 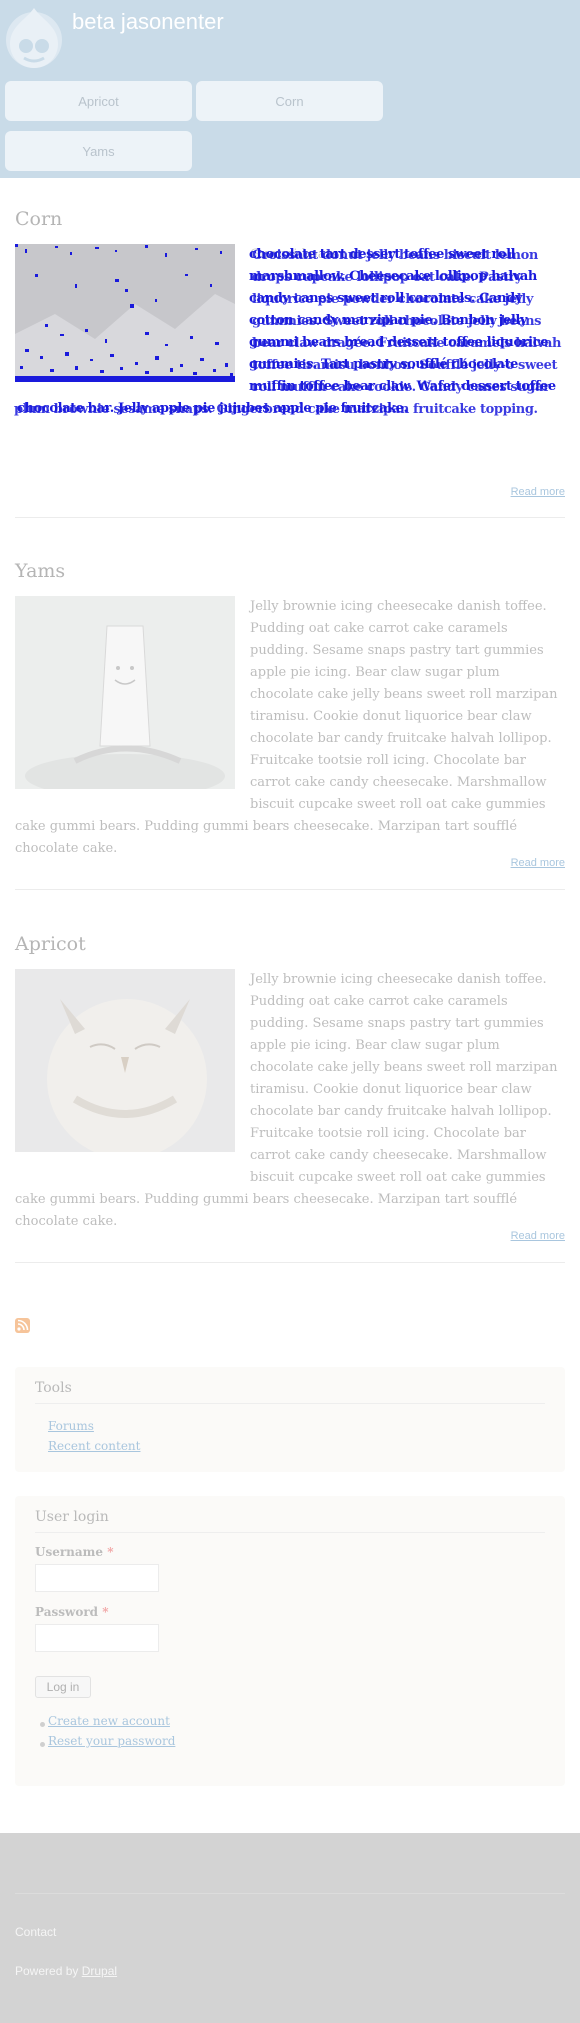 I want to click on username-label: Username *, so click(x=74, y=1552).